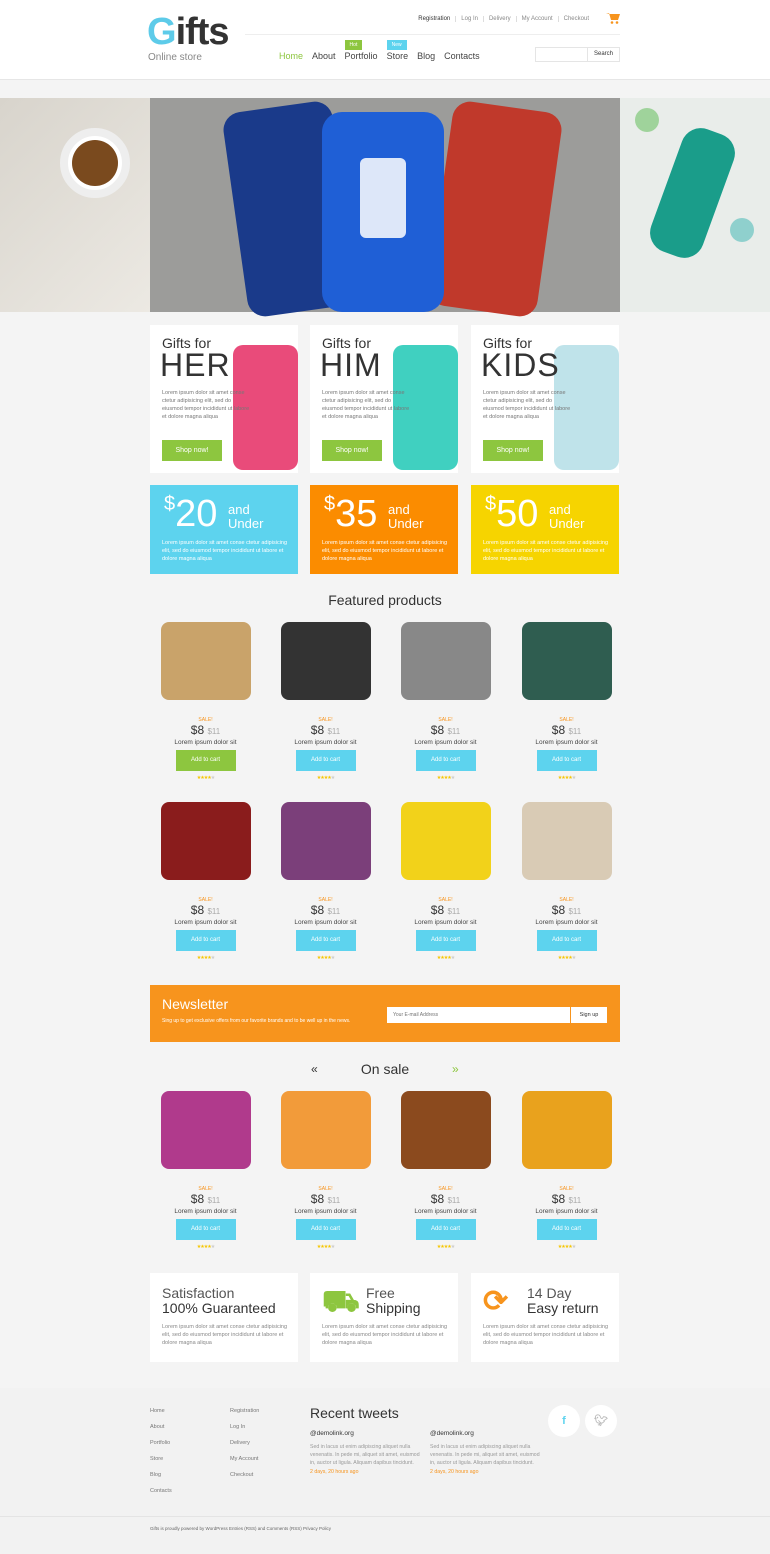 The height and width of the screenshot is (1554, 770). What do you see at coordinates (396, 45) in the screenshot?
I see `new-badge: New` at bounding box center [396, 45].